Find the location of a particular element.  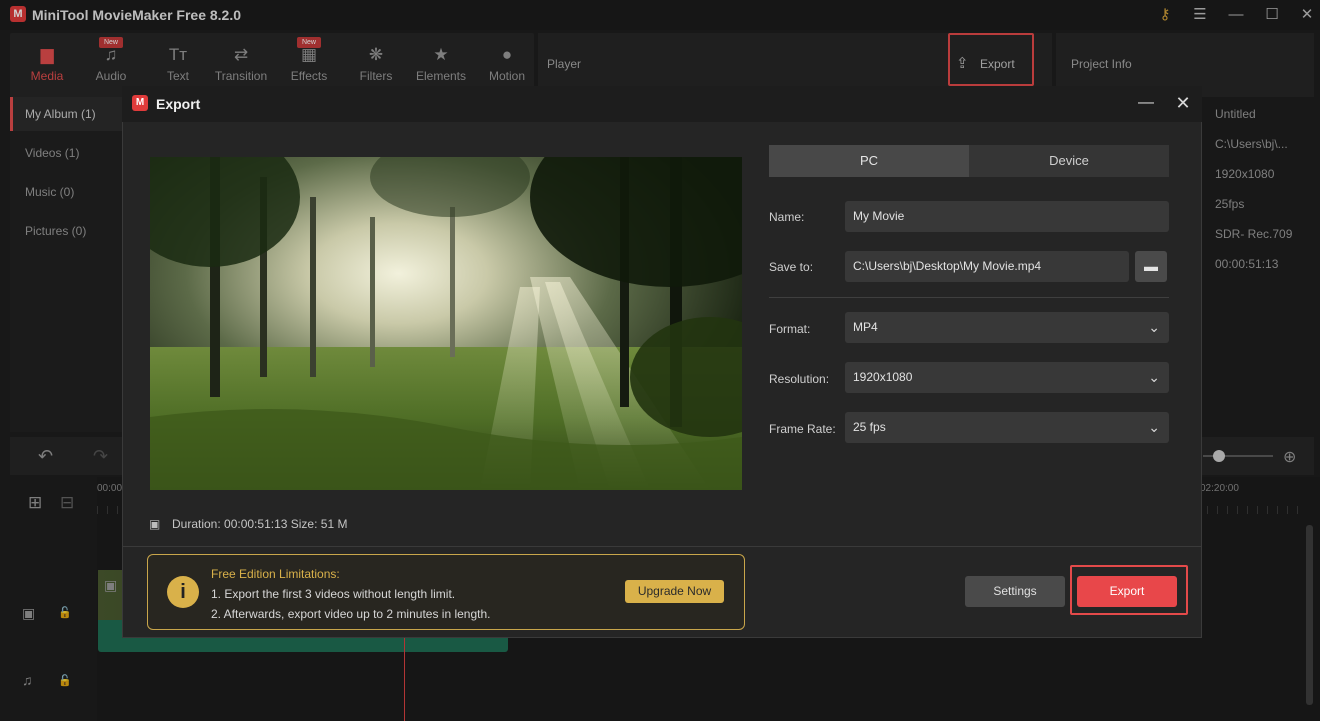

dialog-minimize-button: — is located at coordinates (1146, 103).